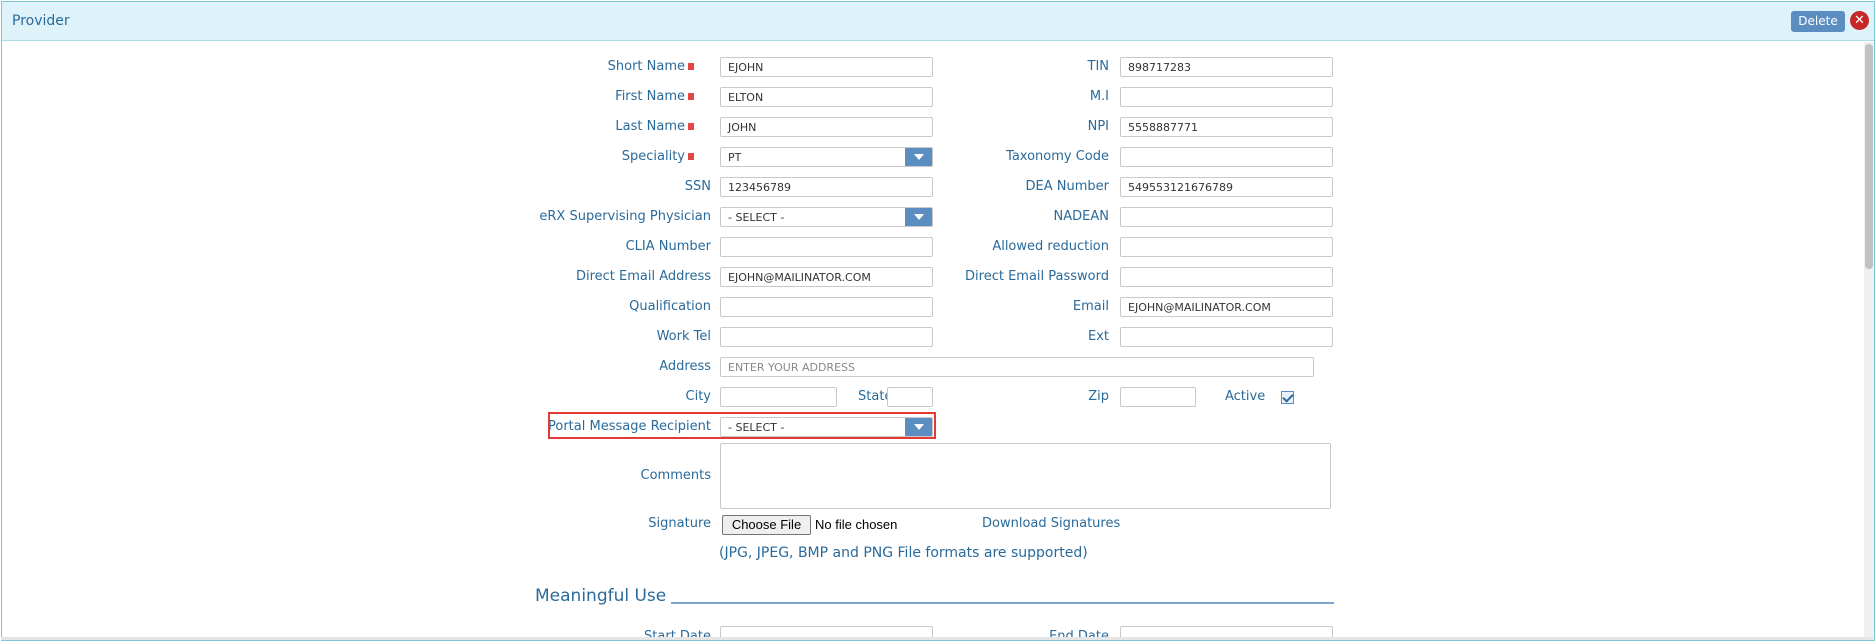 This screenshot has width=1875, height=641. I want to click on dialog-titlebar: Provider Delete ✕, so click(938, 21).